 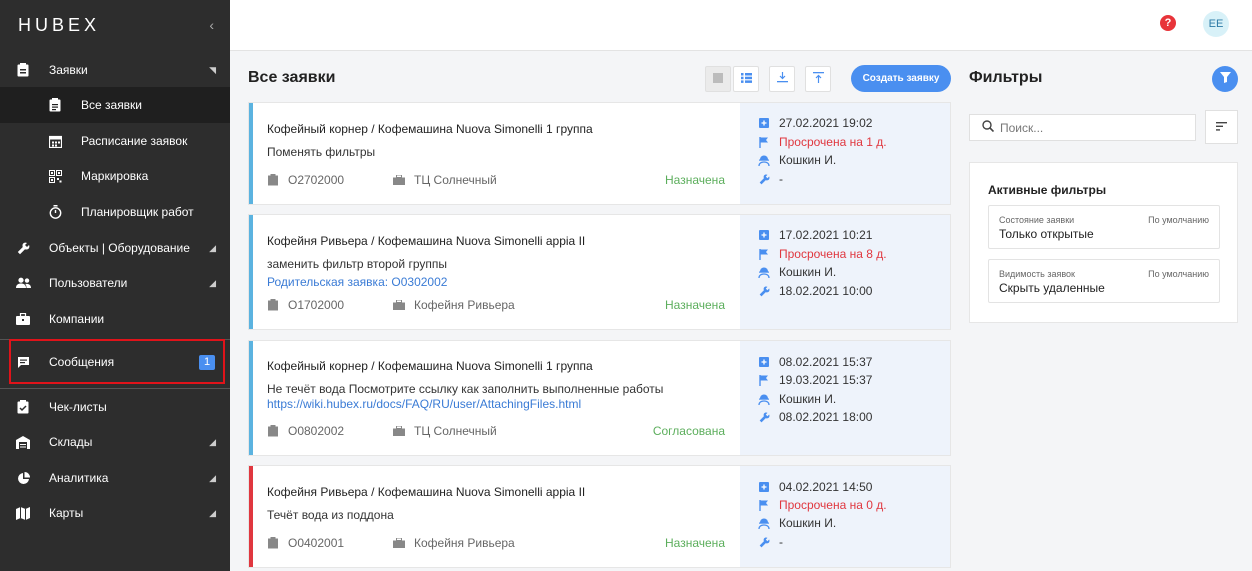 I want to click on deadline: 19.03.2021 15:37, so click(x=815, y=380).